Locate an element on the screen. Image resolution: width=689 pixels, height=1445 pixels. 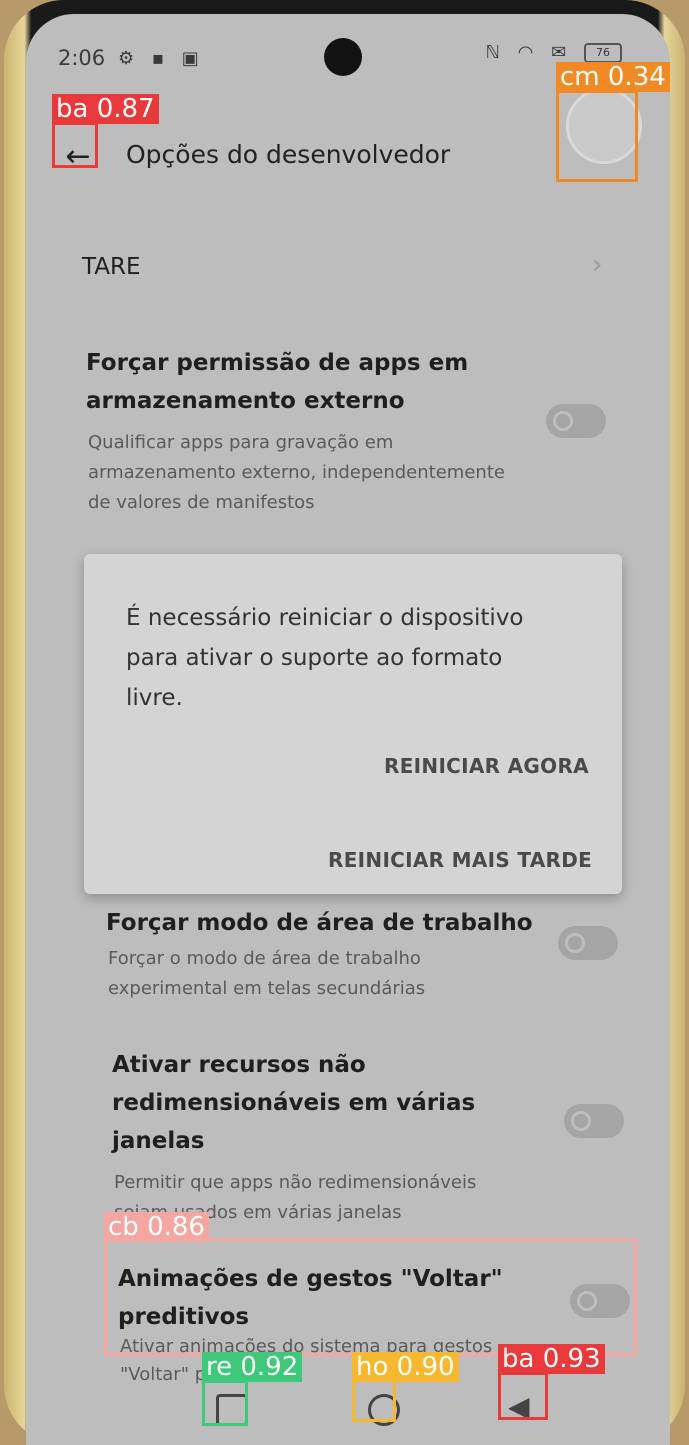
external-storage-desc-3: de valores de manifestos is located at coordinates (201, 502).